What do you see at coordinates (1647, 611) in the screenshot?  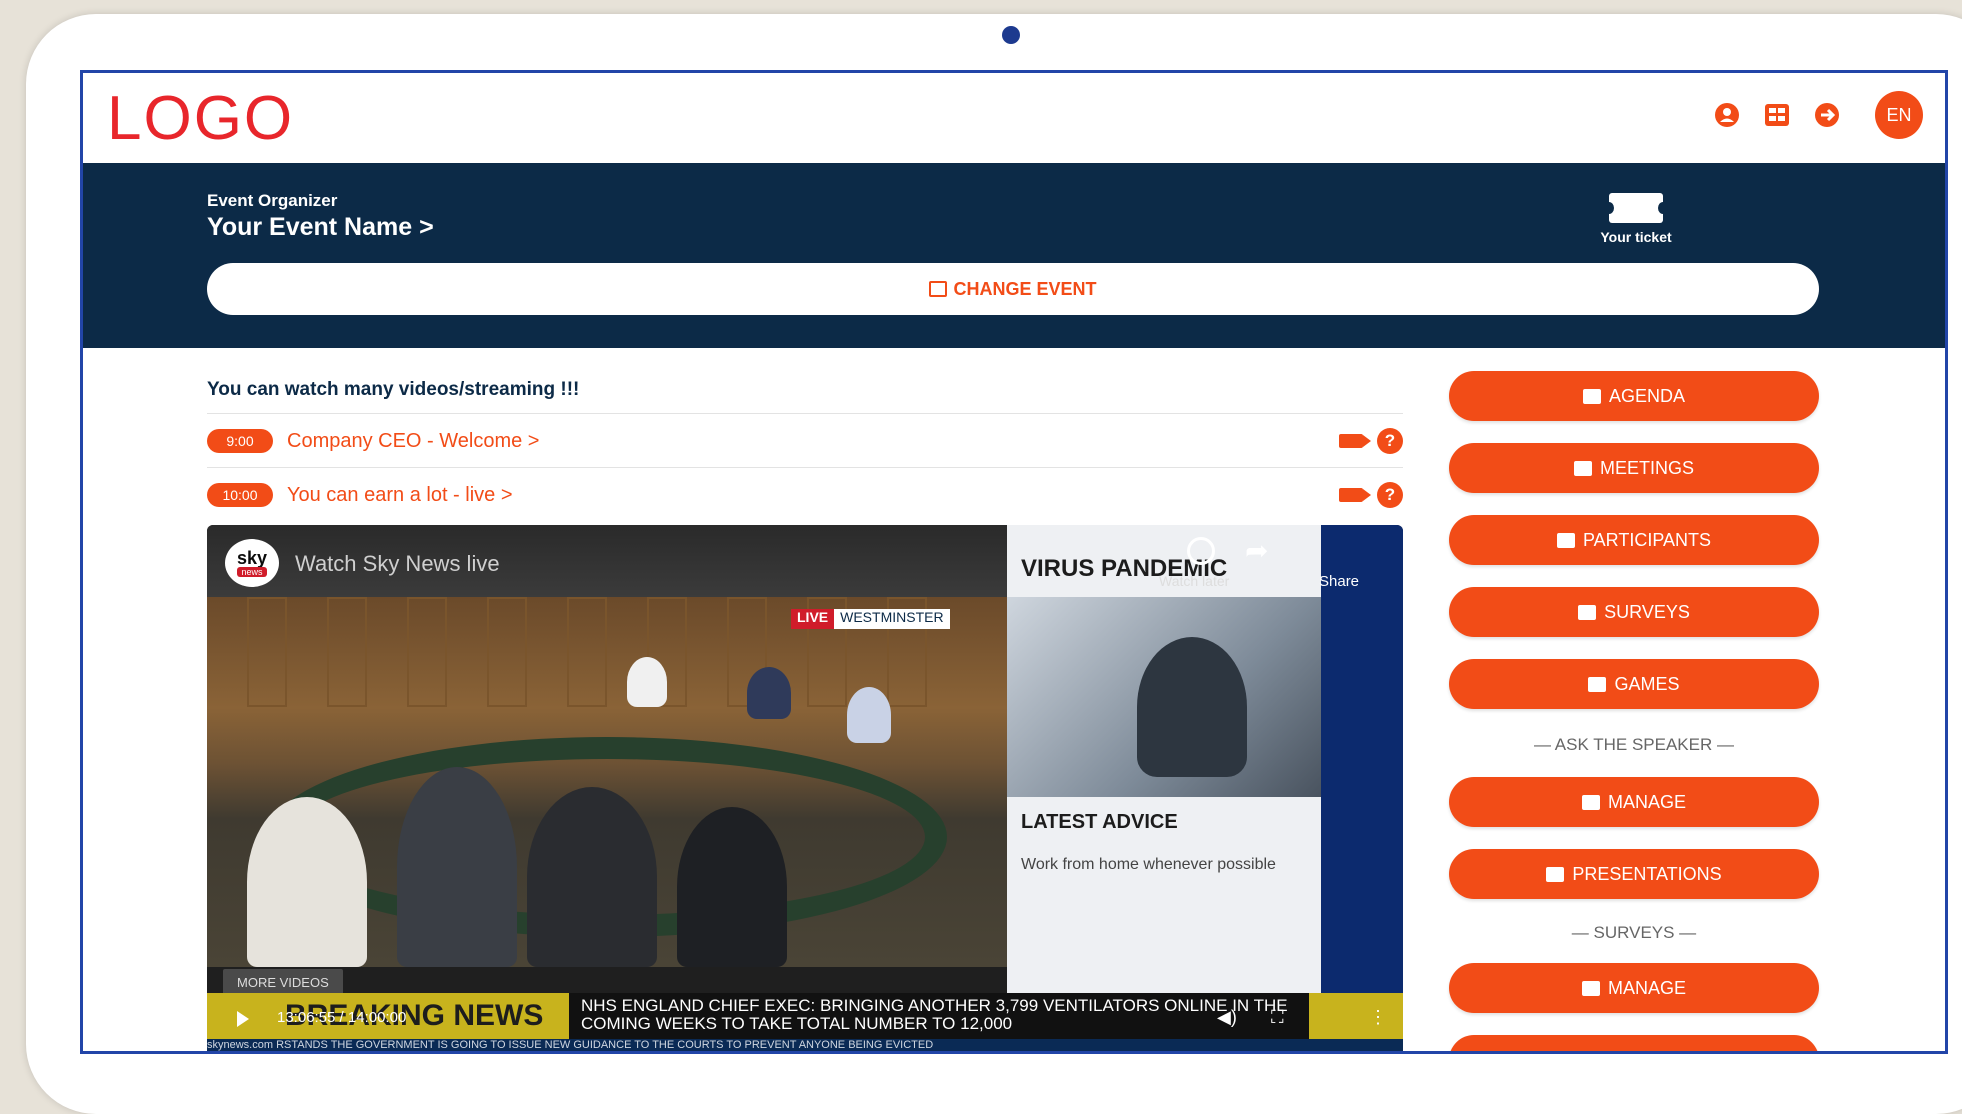 I see `surveys-label: SURVEYS` at bounding box center [1647, 611].